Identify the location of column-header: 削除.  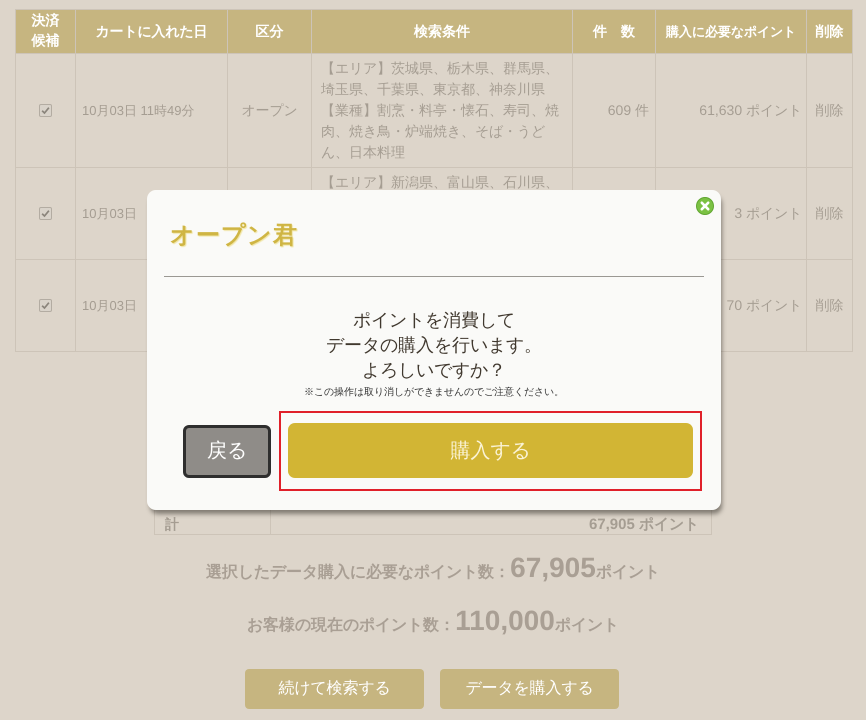
(830, 31).